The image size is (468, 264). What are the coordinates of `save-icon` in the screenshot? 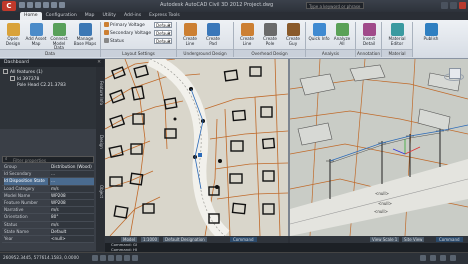 It's located at (38, 5).